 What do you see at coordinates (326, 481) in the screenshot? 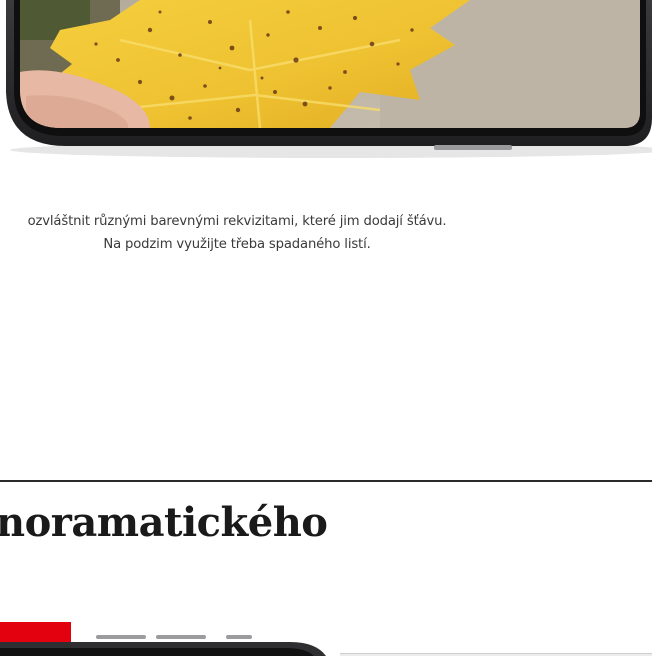
I see `section-divider` at bounding box center [326, 481].